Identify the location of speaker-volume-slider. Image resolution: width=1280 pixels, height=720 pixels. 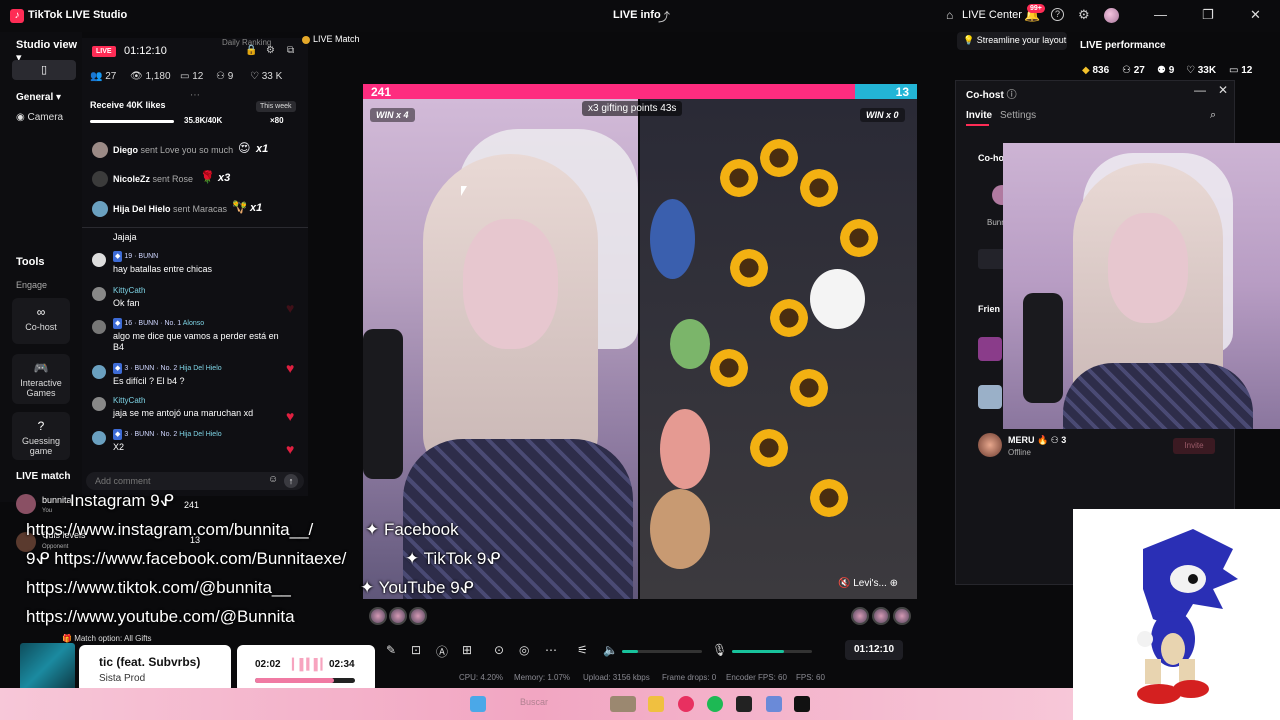
(662, 651).